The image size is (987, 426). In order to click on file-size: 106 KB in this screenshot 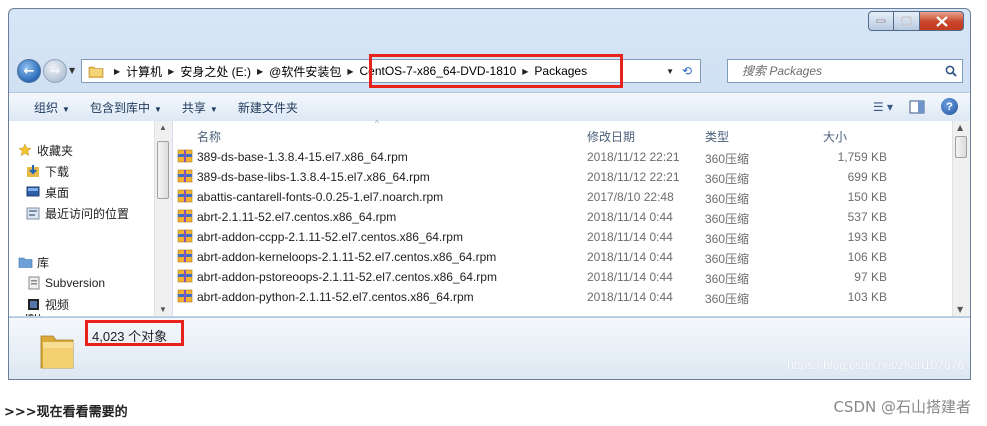, I will do `click(867, 257)`.